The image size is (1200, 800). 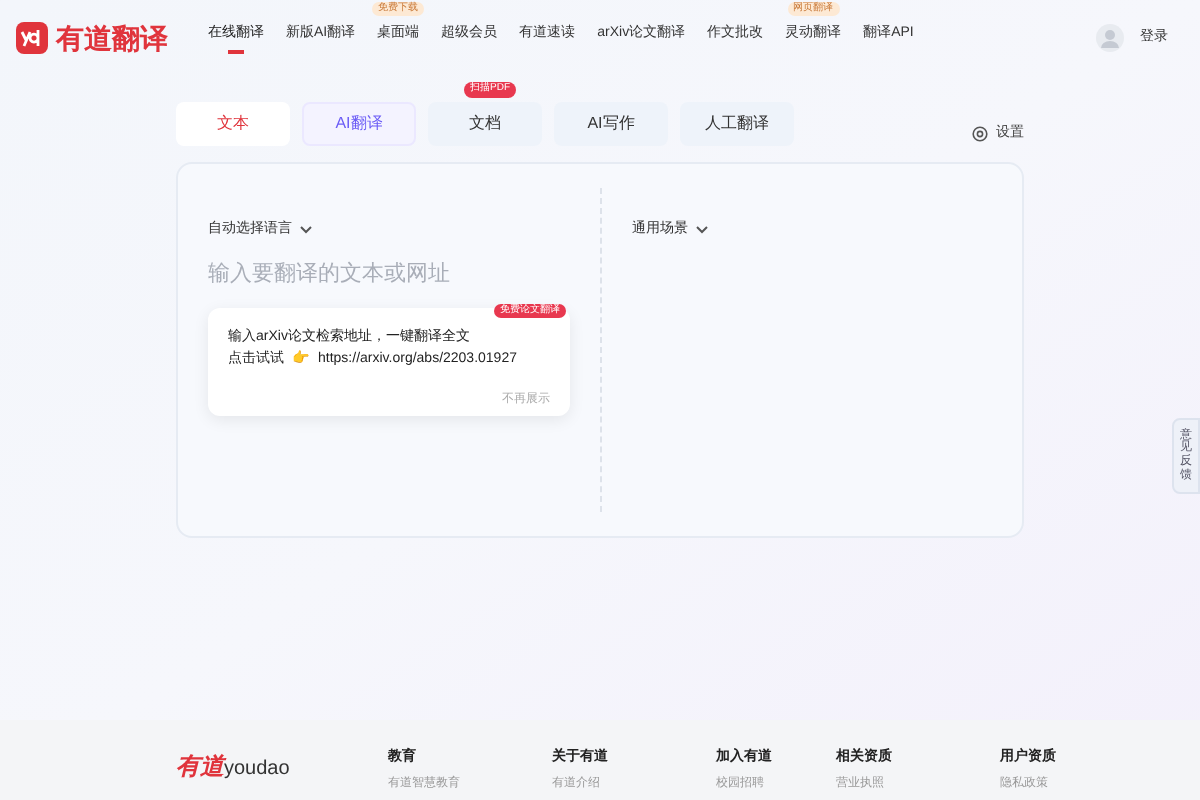 I want to click on footer-logo-word: youdao, so click(x=257, y=771).